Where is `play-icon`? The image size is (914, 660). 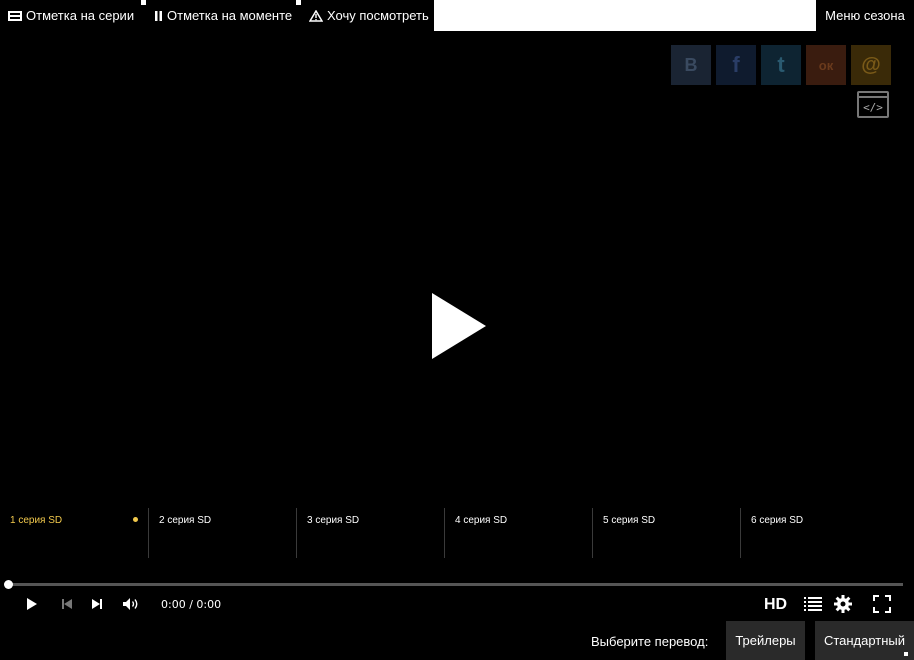 play-icon is located at coordinates (32, 604).